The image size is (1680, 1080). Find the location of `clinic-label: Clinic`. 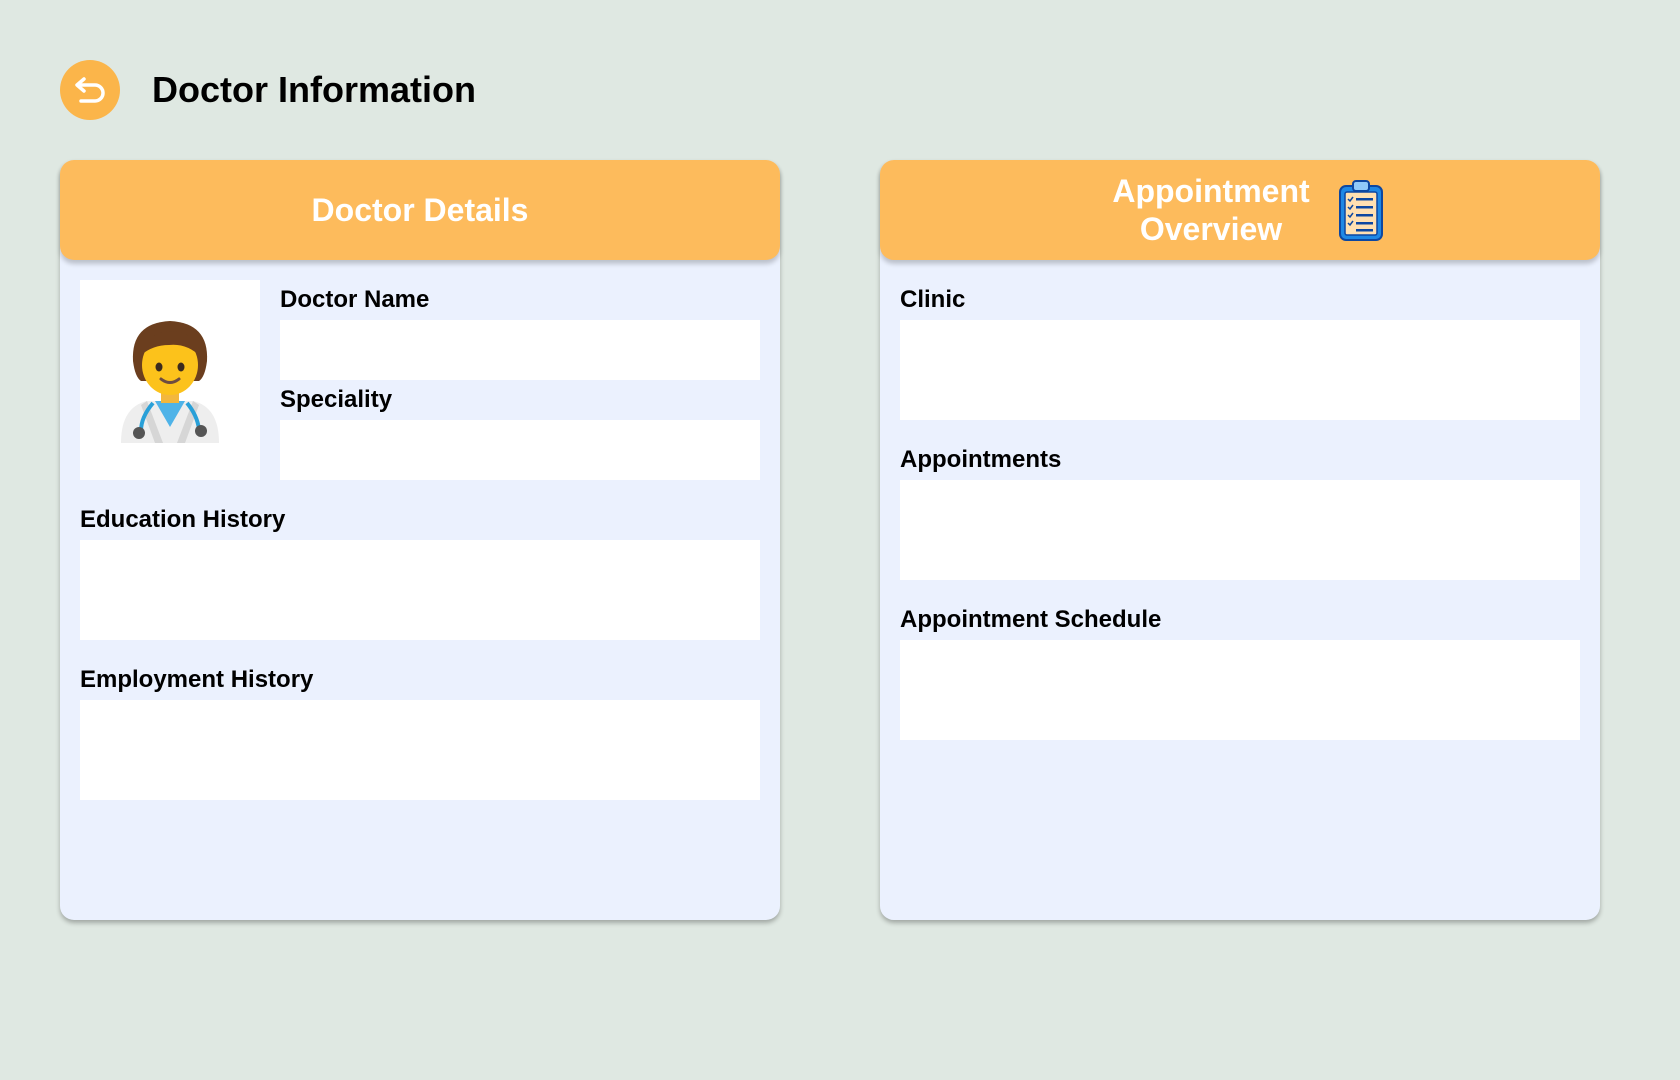

clinic-label: Clinic is located at coordinates (933, 299).